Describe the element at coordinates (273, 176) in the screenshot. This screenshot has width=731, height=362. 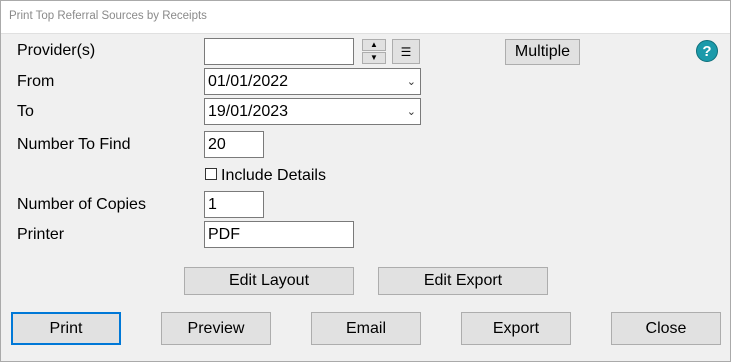
I see `include-details-label: Include Details` at that location.